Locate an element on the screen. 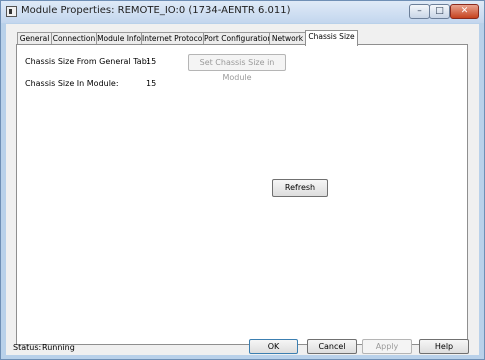  chassis-size-general-value: 15 is located at coordinates (151, 61).